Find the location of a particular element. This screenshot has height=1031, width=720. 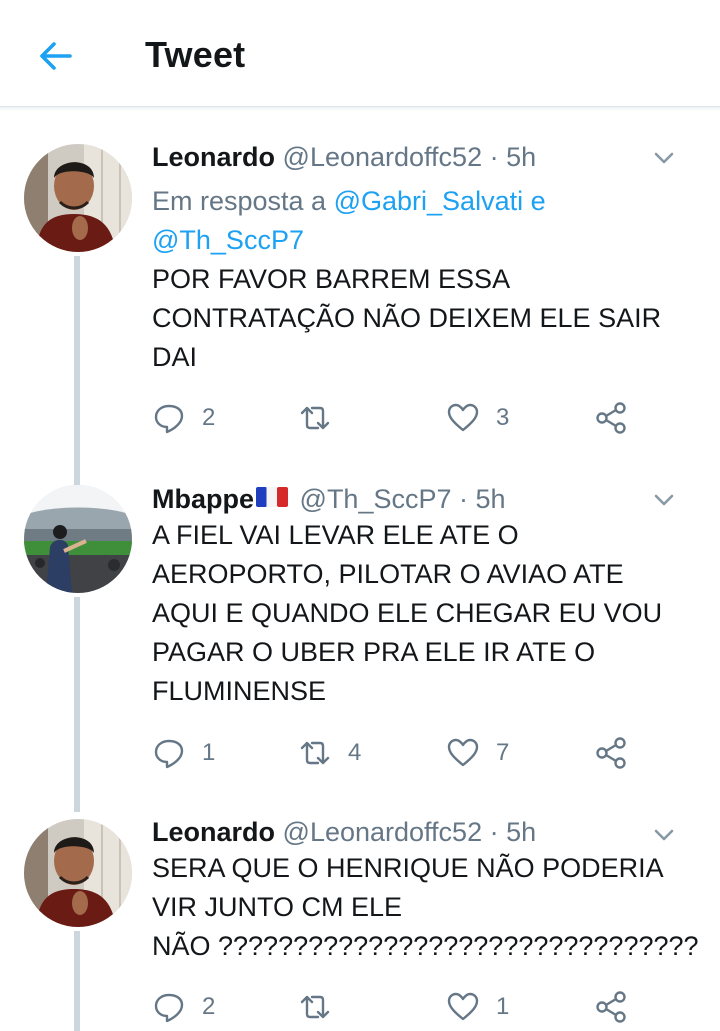

tweet-text-line: FLUMINENSE is located at coordinates (239, 691).